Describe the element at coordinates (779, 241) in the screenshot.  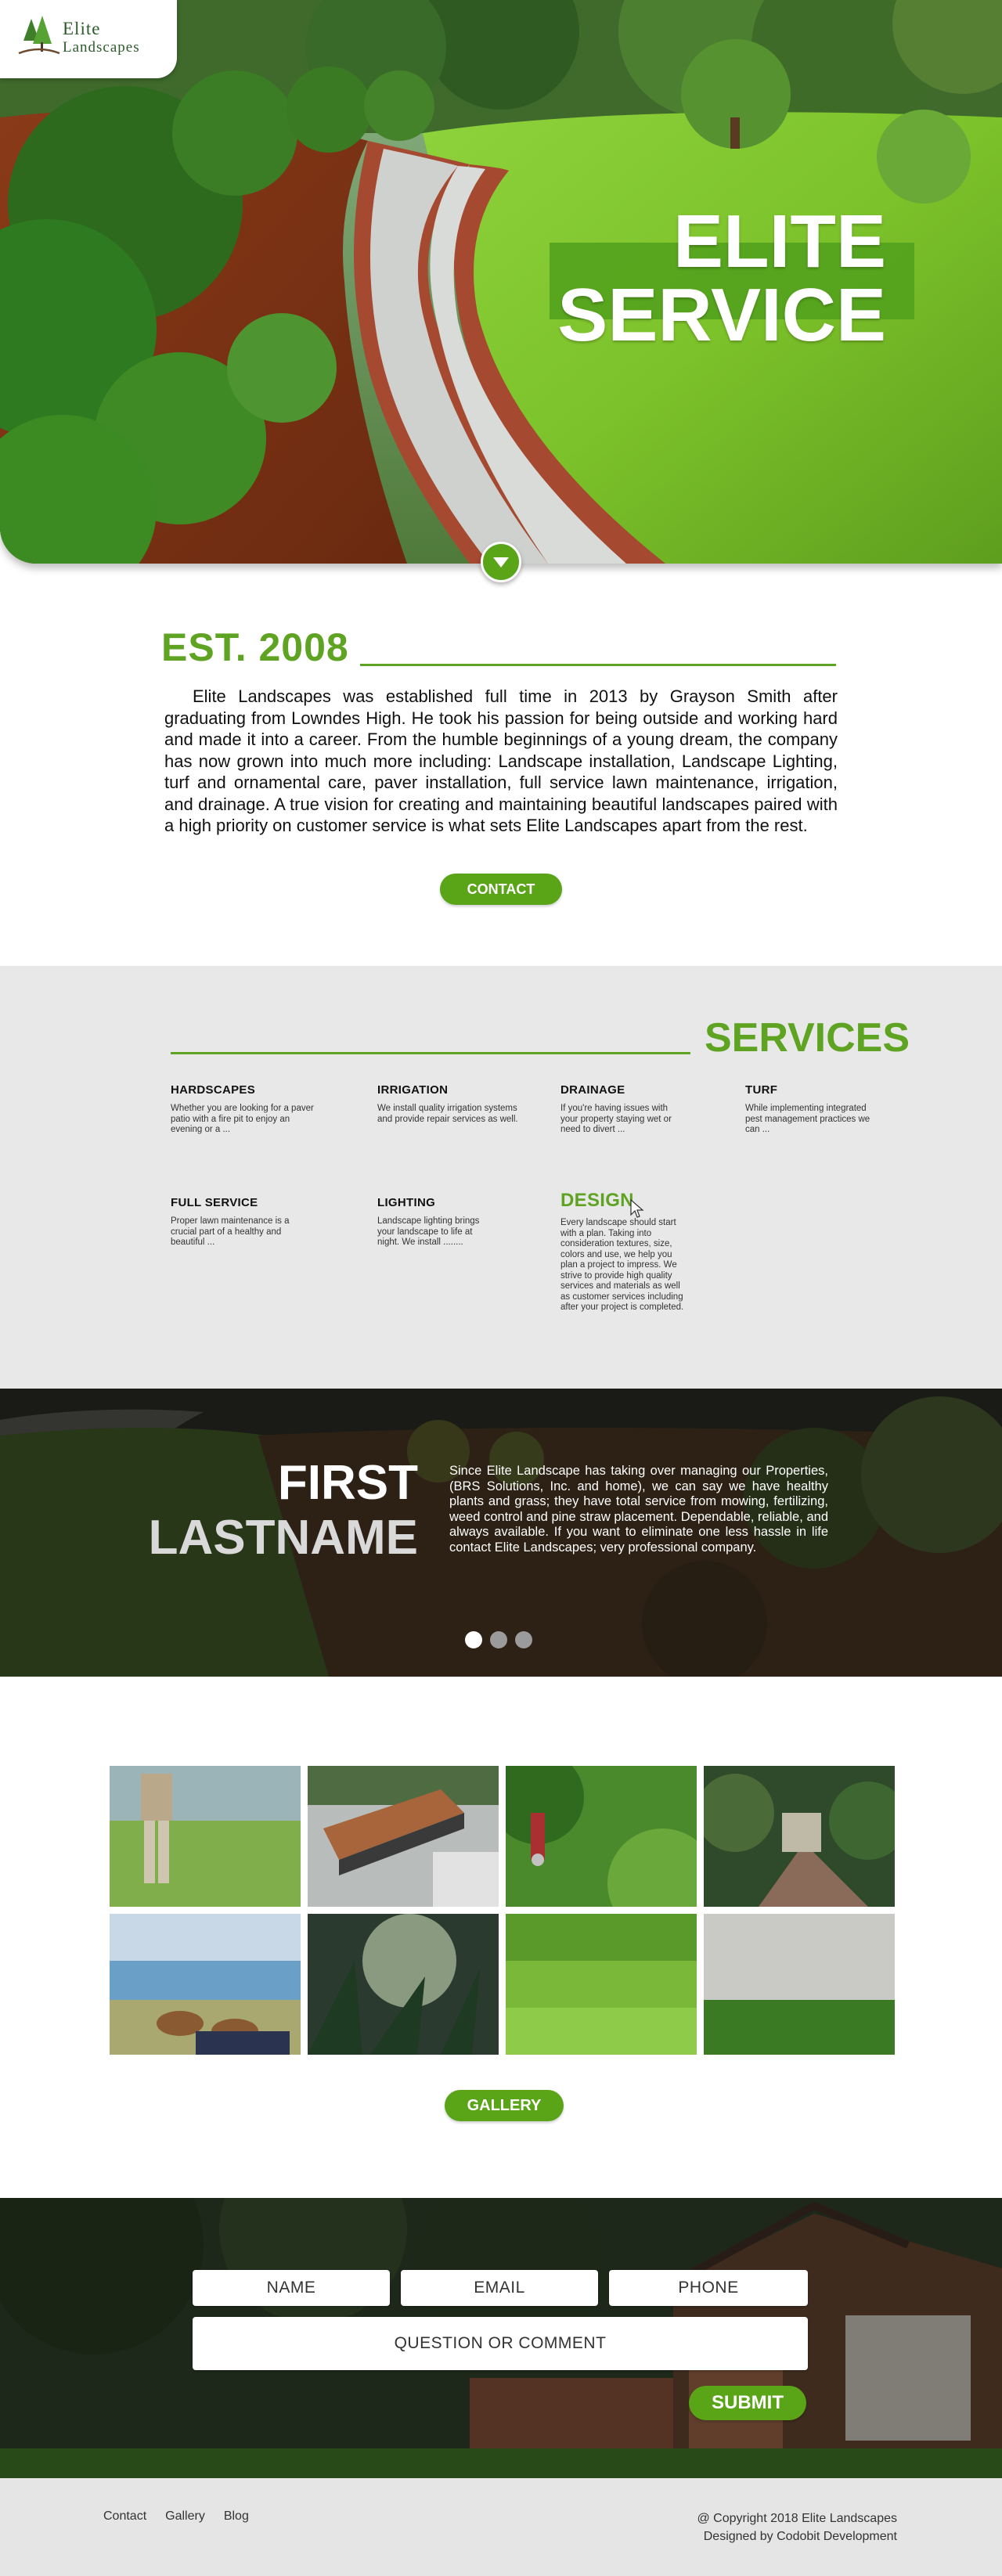
I see `hero-title-line1: ELITE` at that location.